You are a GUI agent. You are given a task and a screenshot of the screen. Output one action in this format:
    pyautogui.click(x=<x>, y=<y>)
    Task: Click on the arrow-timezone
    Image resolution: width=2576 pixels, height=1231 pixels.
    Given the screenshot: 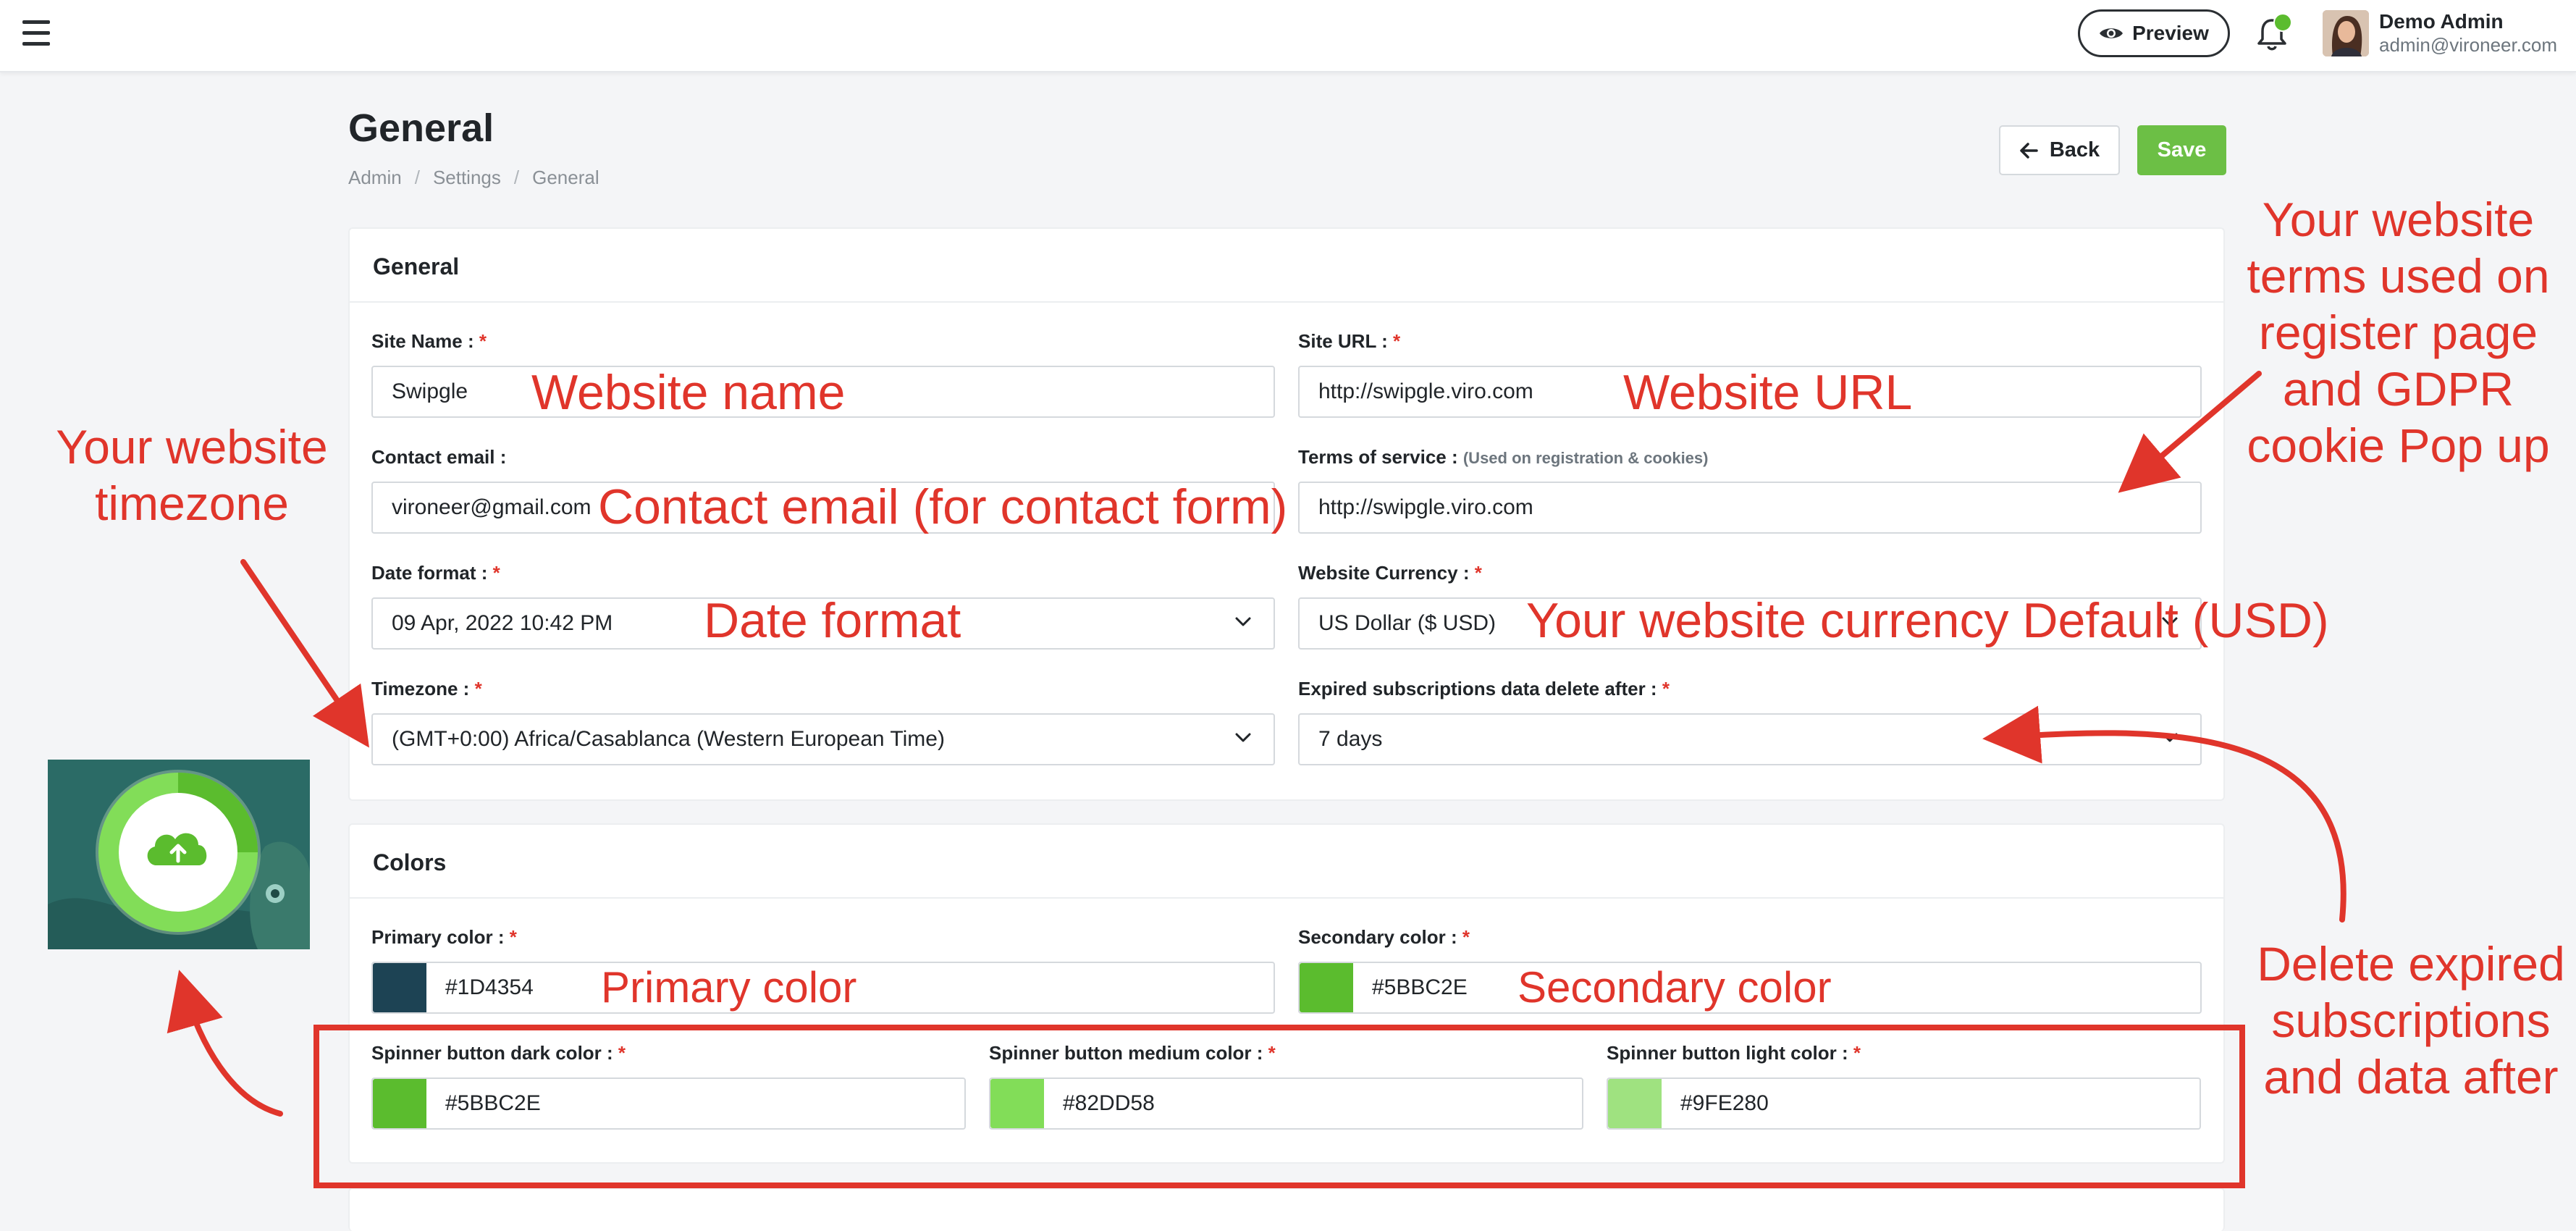 What is the action you would take?
    pyautogui.click(x=304, y=653)
    